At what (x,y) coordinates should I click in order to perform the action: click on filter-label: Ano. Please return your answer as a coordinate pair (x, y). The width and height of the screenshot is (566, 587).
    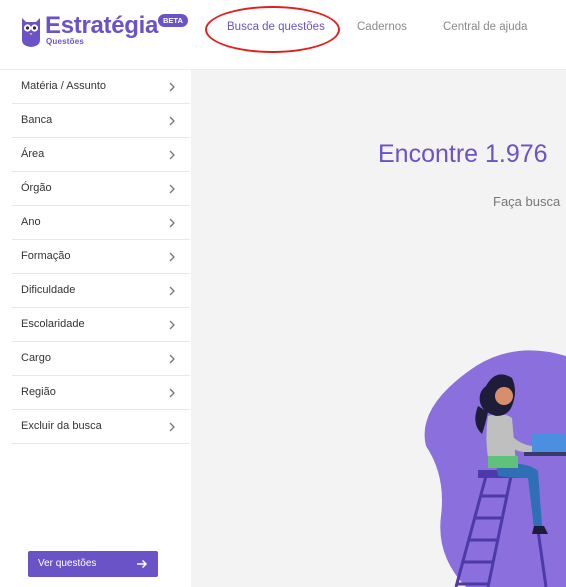
    Looking at the image, I should click on (31, 222).